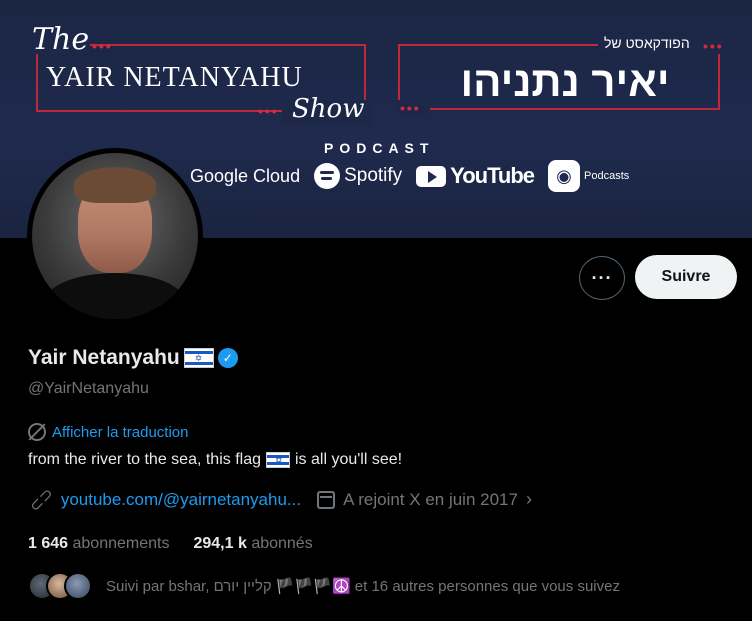 This screenshot has width=752, height=621. What do you see at coordinates (379, 148) in the screenshot?
I see `banner-podcast: PODCAST` at bounding box center [379, 148].